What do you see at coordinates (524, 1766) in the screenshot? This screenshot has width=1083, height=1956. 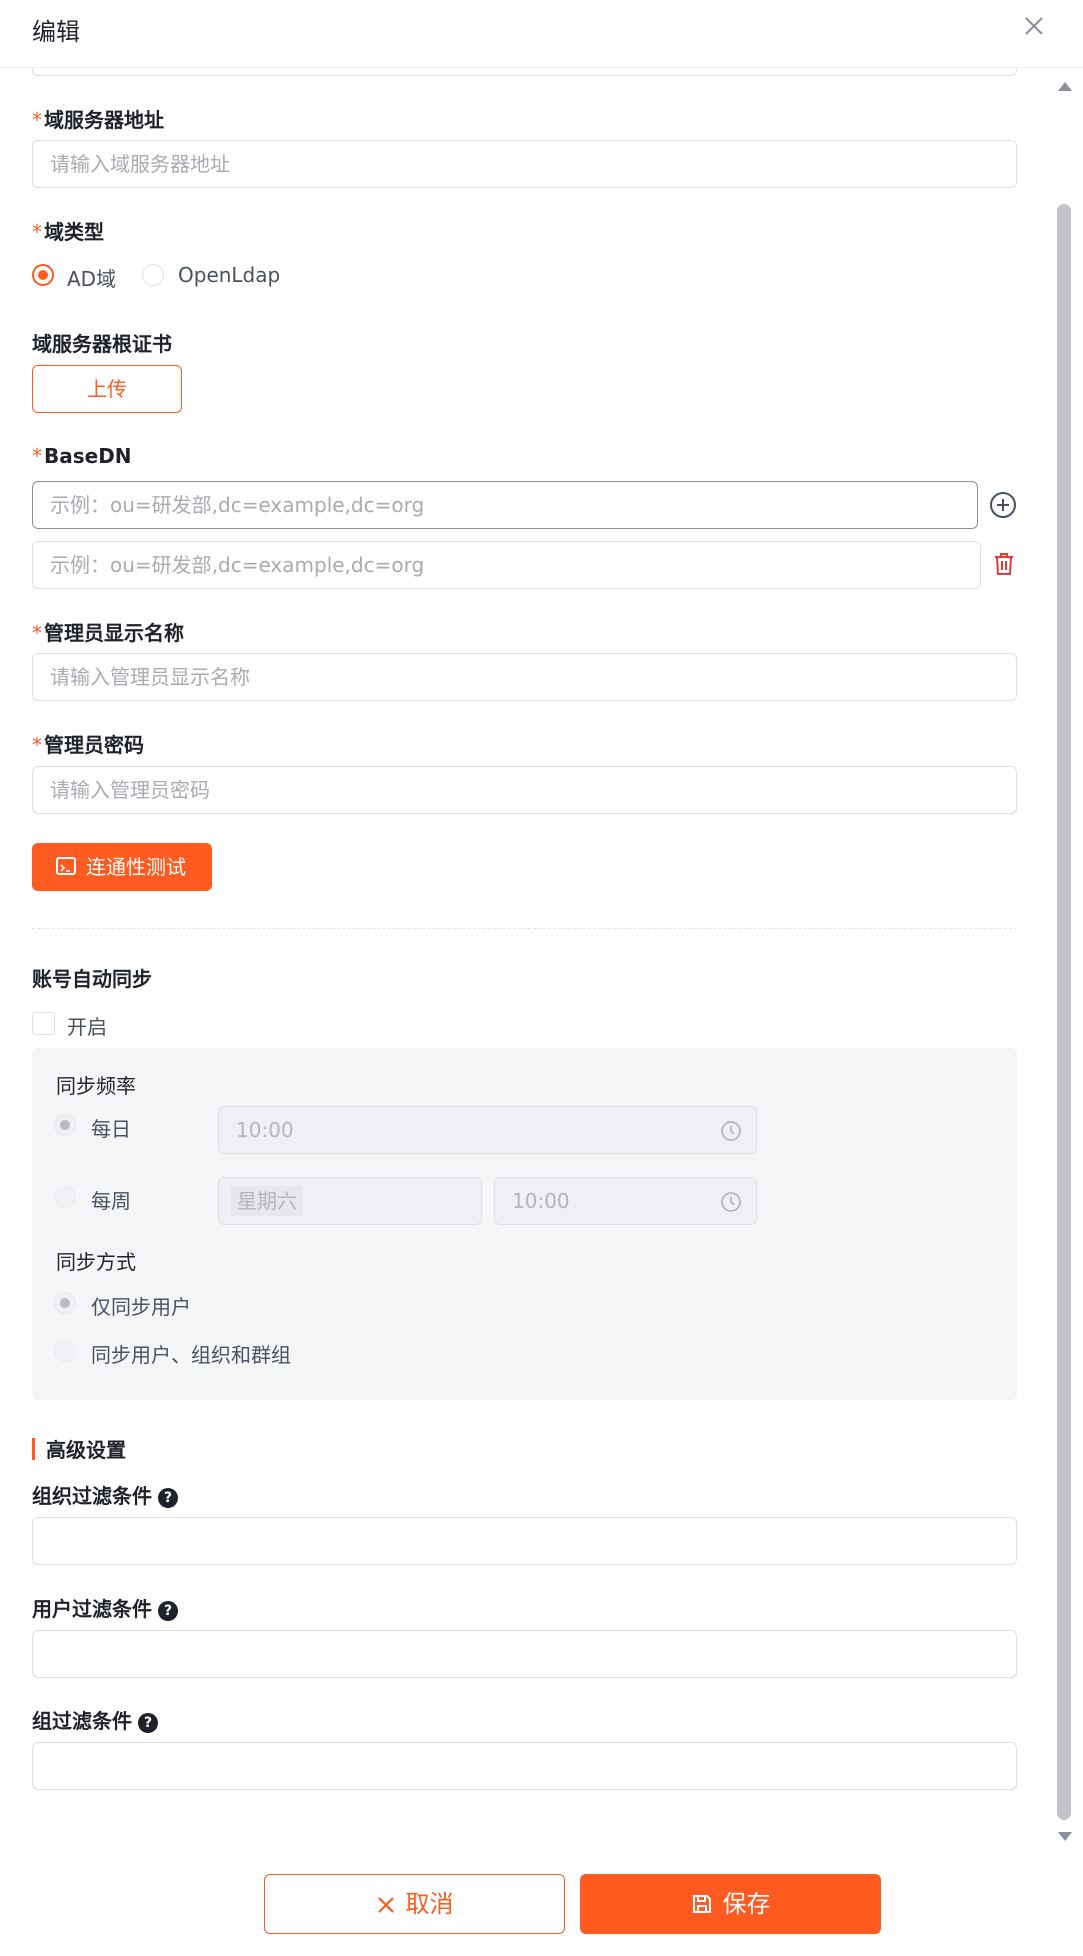 I see `group-filter-input` at bounding box center [524, 1766].